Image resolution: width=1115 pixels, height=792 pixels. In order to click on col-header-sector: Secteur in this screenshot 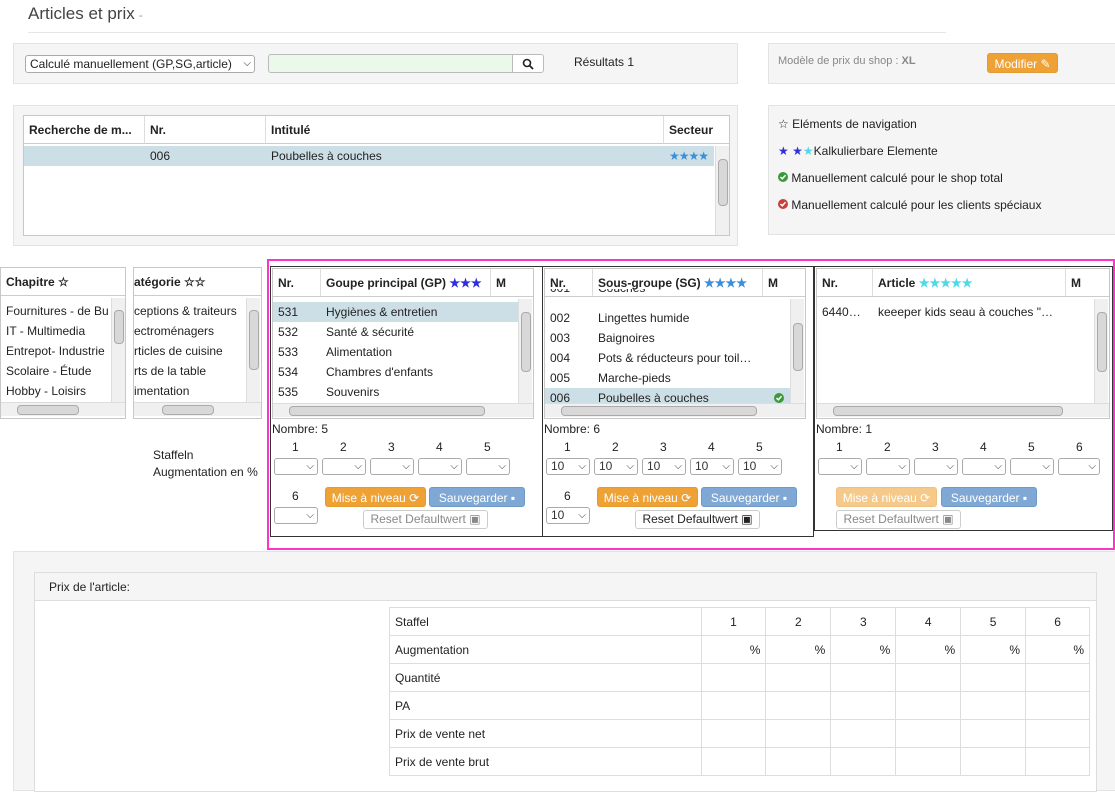, I will do `click(696, 130)`.